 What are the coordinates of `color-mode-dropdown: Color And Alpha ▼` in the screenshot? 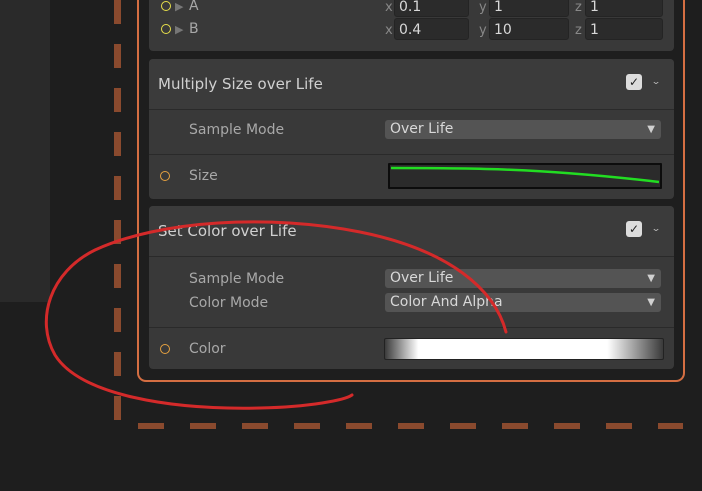 It's located at (523, 302).